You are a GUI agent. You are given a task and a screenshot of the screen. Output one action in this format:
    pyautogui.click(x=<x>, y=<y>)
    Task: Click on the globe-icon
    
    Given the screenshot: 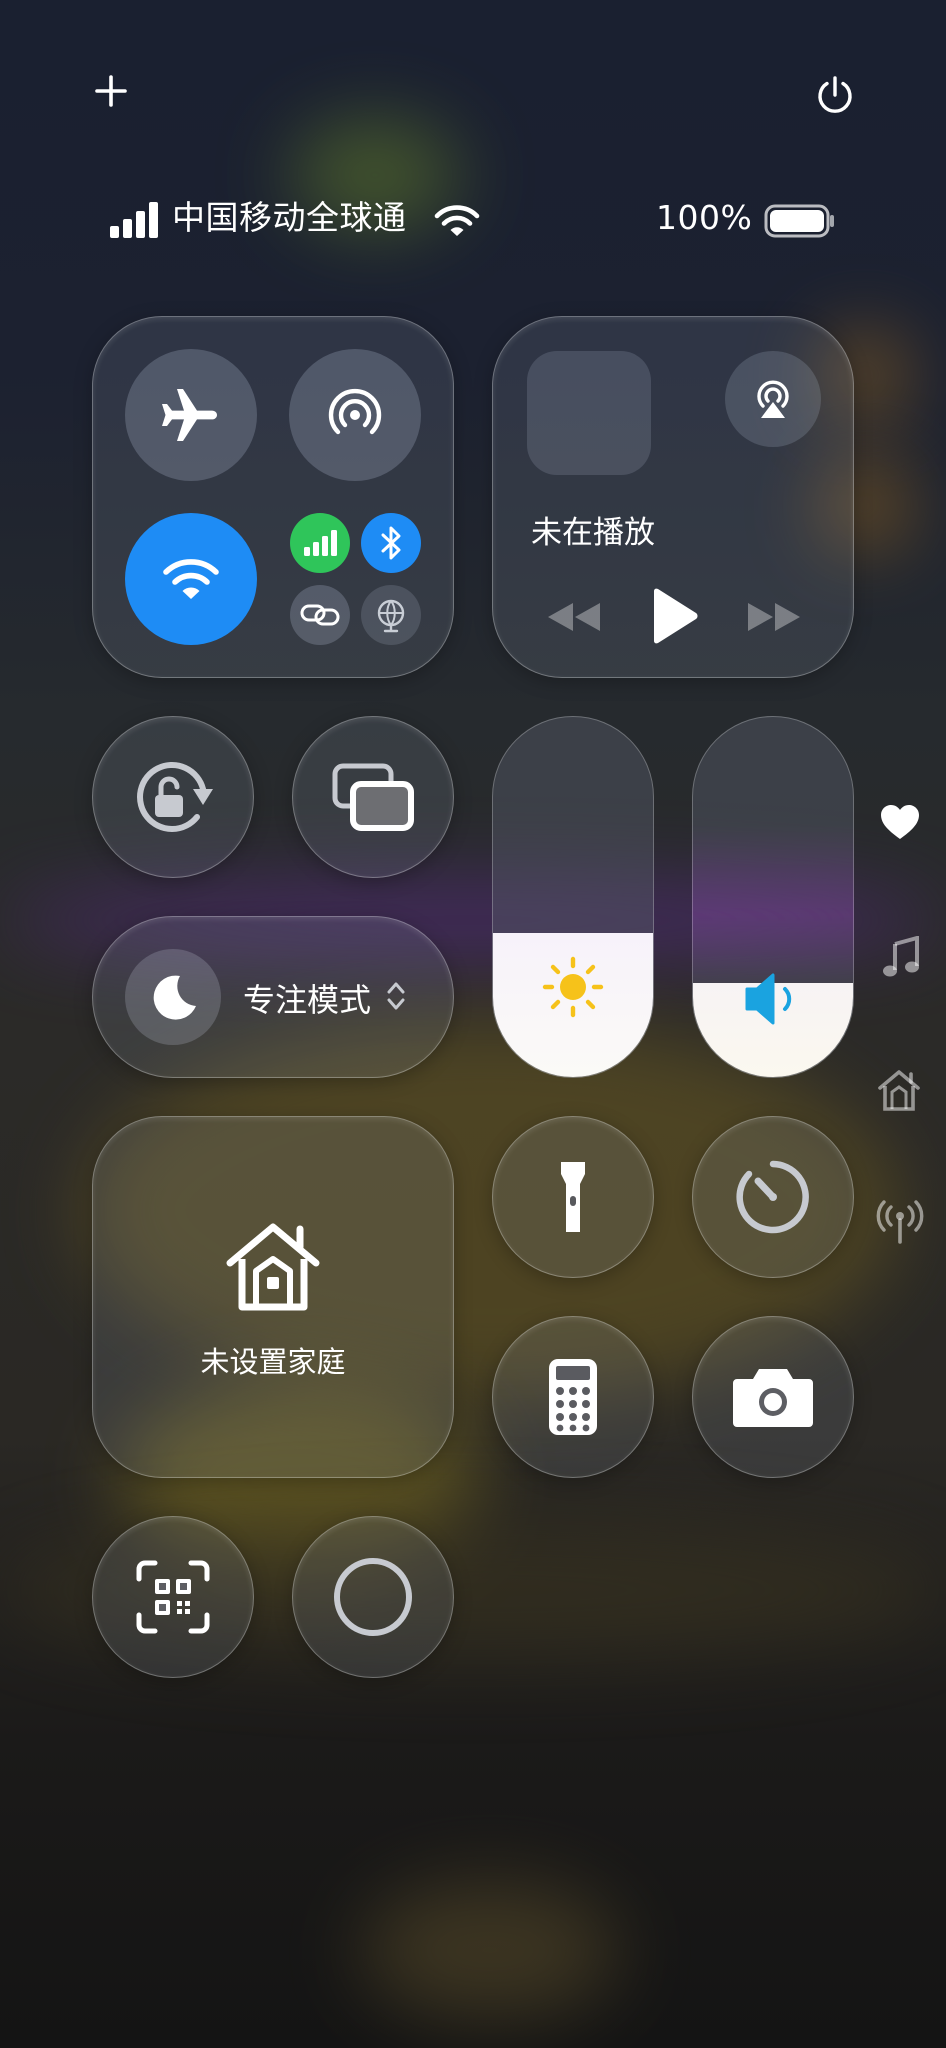 What is the action you would take?
    pyautogui.click(x=391, y=615)
    